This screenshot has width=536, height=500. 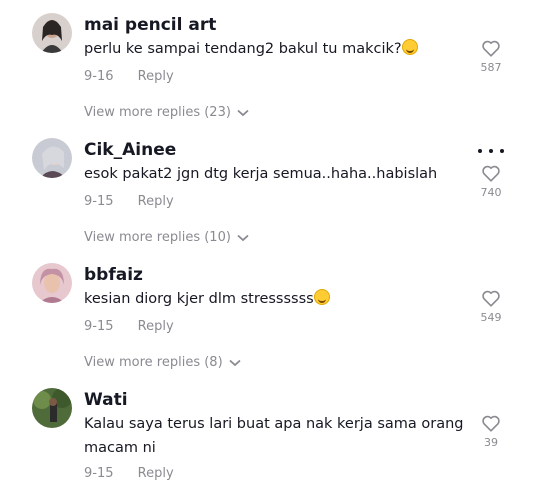 I want to click on tears-of-joy-emoji-icon, so click(x=321, y=297).